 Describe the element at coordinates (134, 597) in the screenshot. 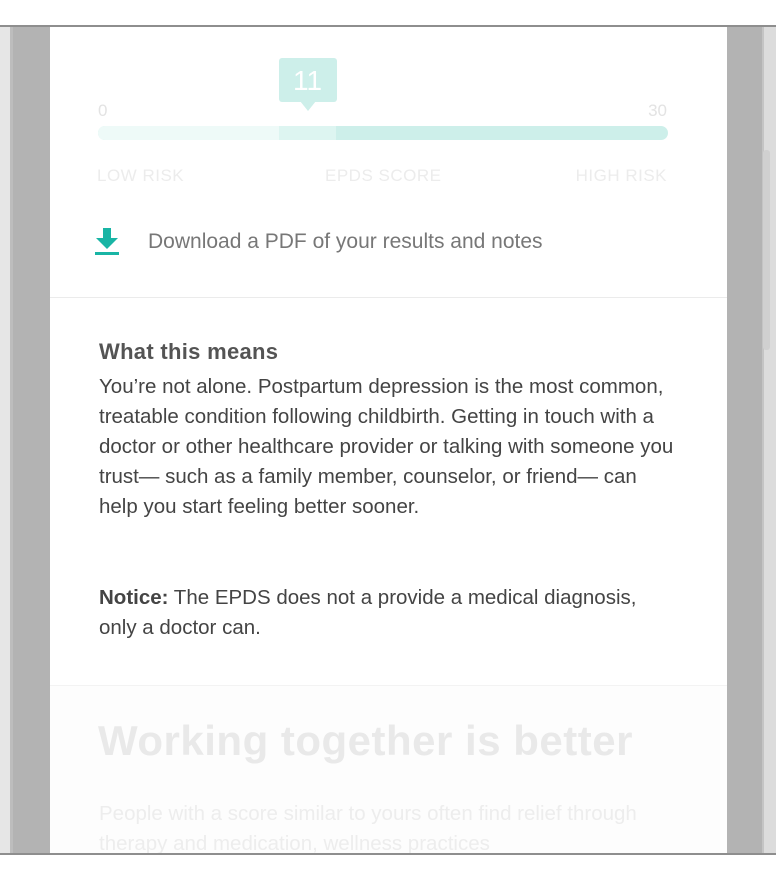

I see `notice-label: Notice:` at that location.